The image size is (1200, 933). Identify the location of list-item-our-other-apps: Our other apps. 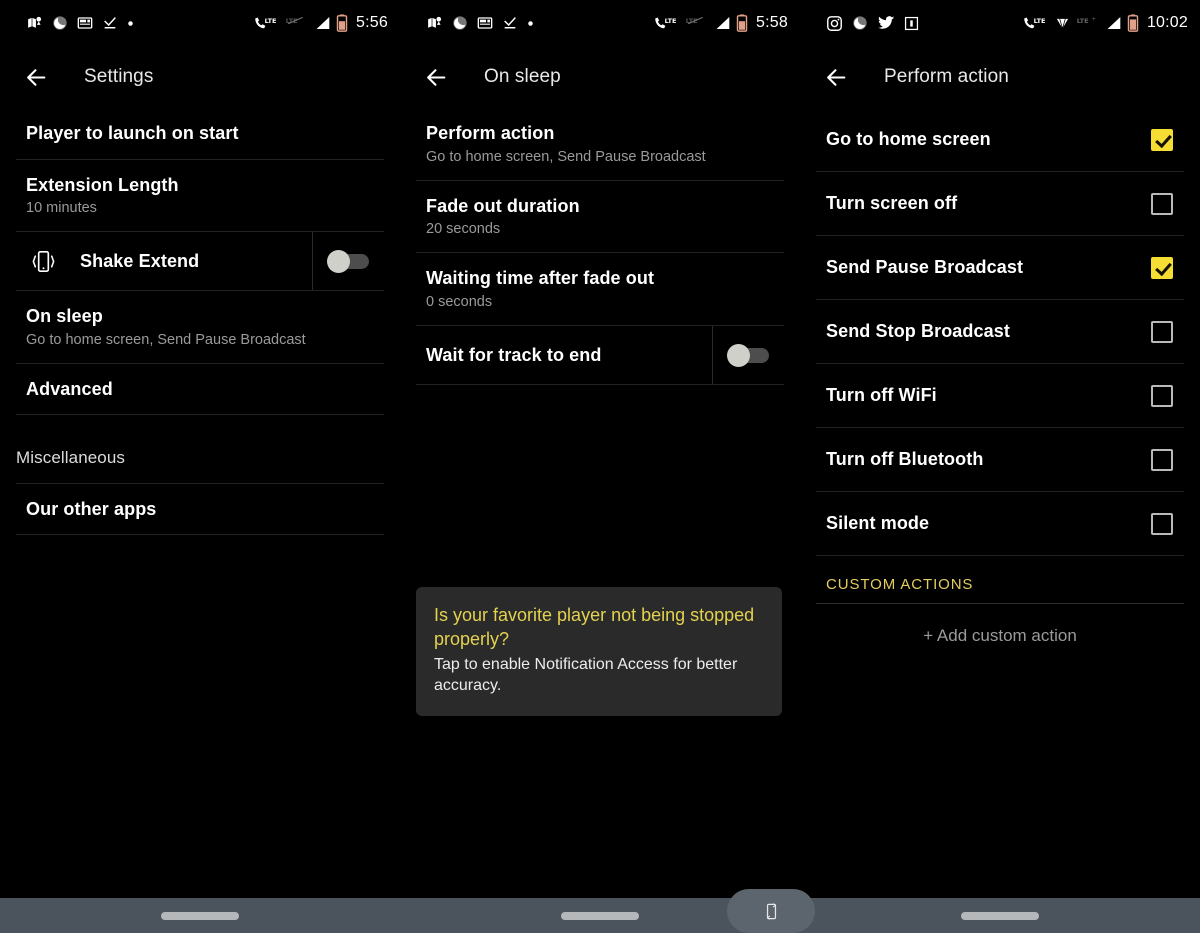
(200, 509).